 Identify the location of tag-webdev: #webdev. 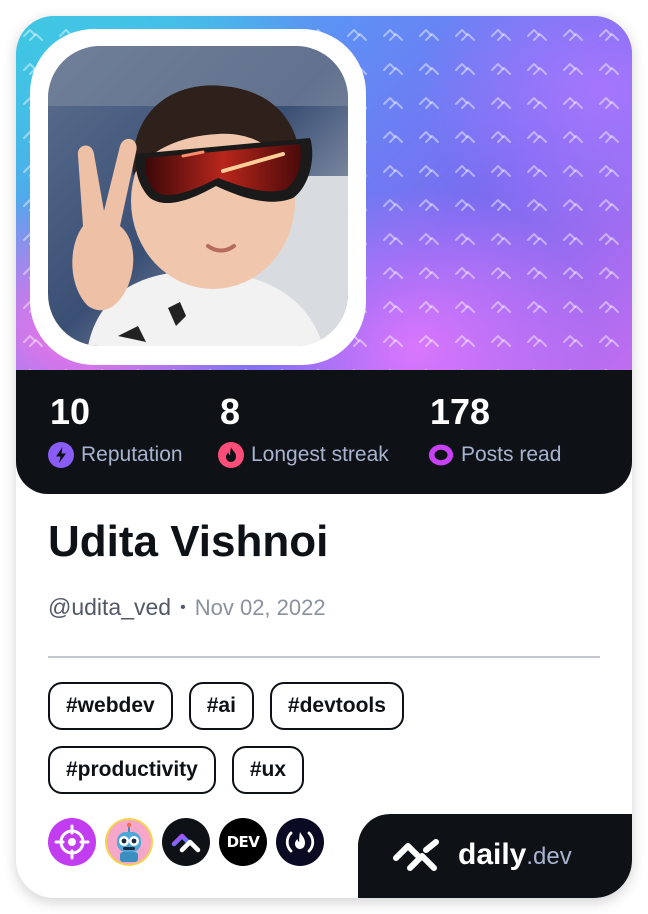
(110, 706).